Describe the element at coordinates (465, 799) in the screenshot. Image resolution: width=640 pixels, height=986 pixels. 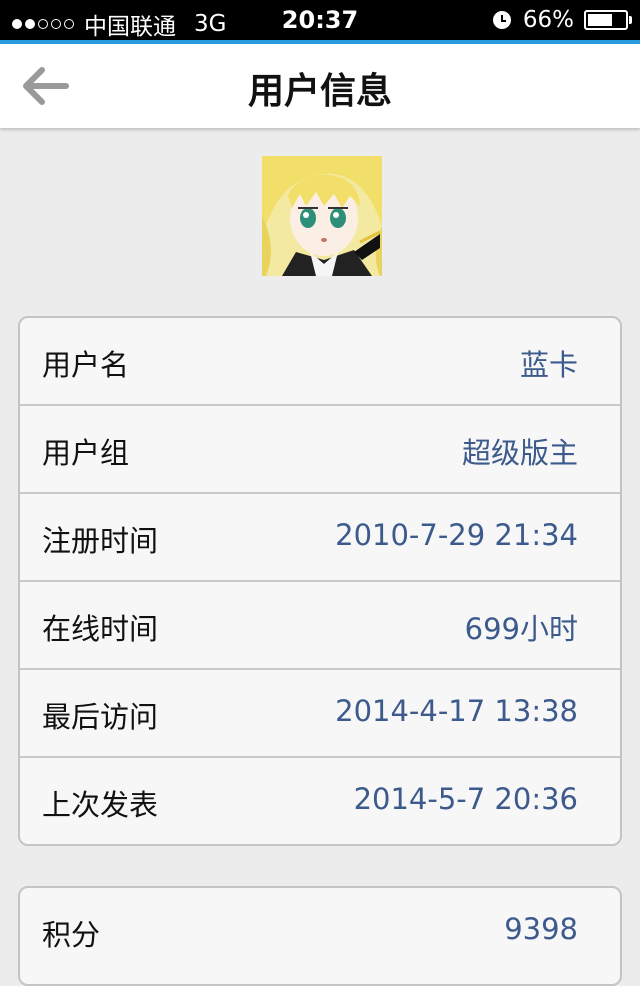
I see `row-value: 2014-5-7 20:36` at that location.